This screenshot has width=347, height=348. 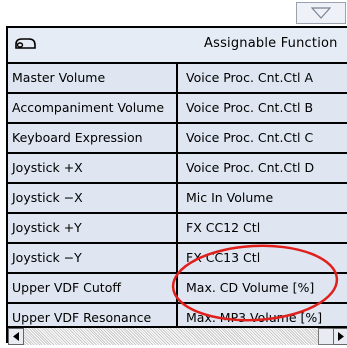 I want to click on function-cell: Joystick −Y, so click(x=93, y=258).